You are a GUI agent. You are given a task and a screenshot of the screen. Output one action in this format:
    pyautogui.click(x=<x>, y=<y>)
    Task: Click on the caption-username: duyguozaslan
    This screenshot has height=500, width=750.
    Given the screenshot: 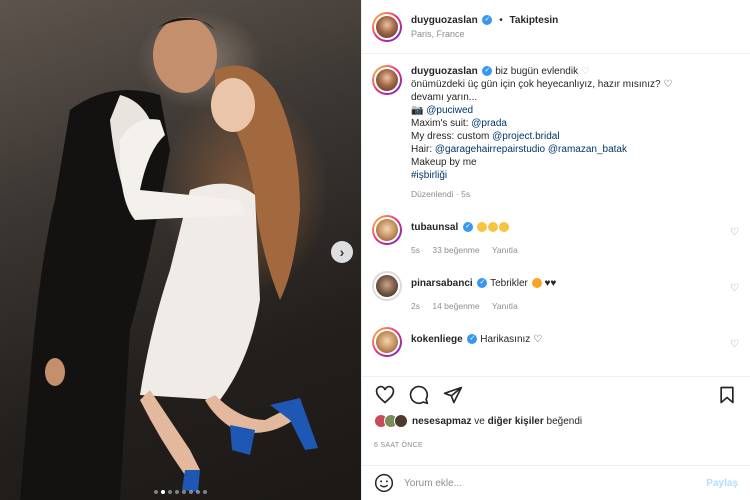 What is the action you would take?
    pyautogui.click(x=444, y=71)
    